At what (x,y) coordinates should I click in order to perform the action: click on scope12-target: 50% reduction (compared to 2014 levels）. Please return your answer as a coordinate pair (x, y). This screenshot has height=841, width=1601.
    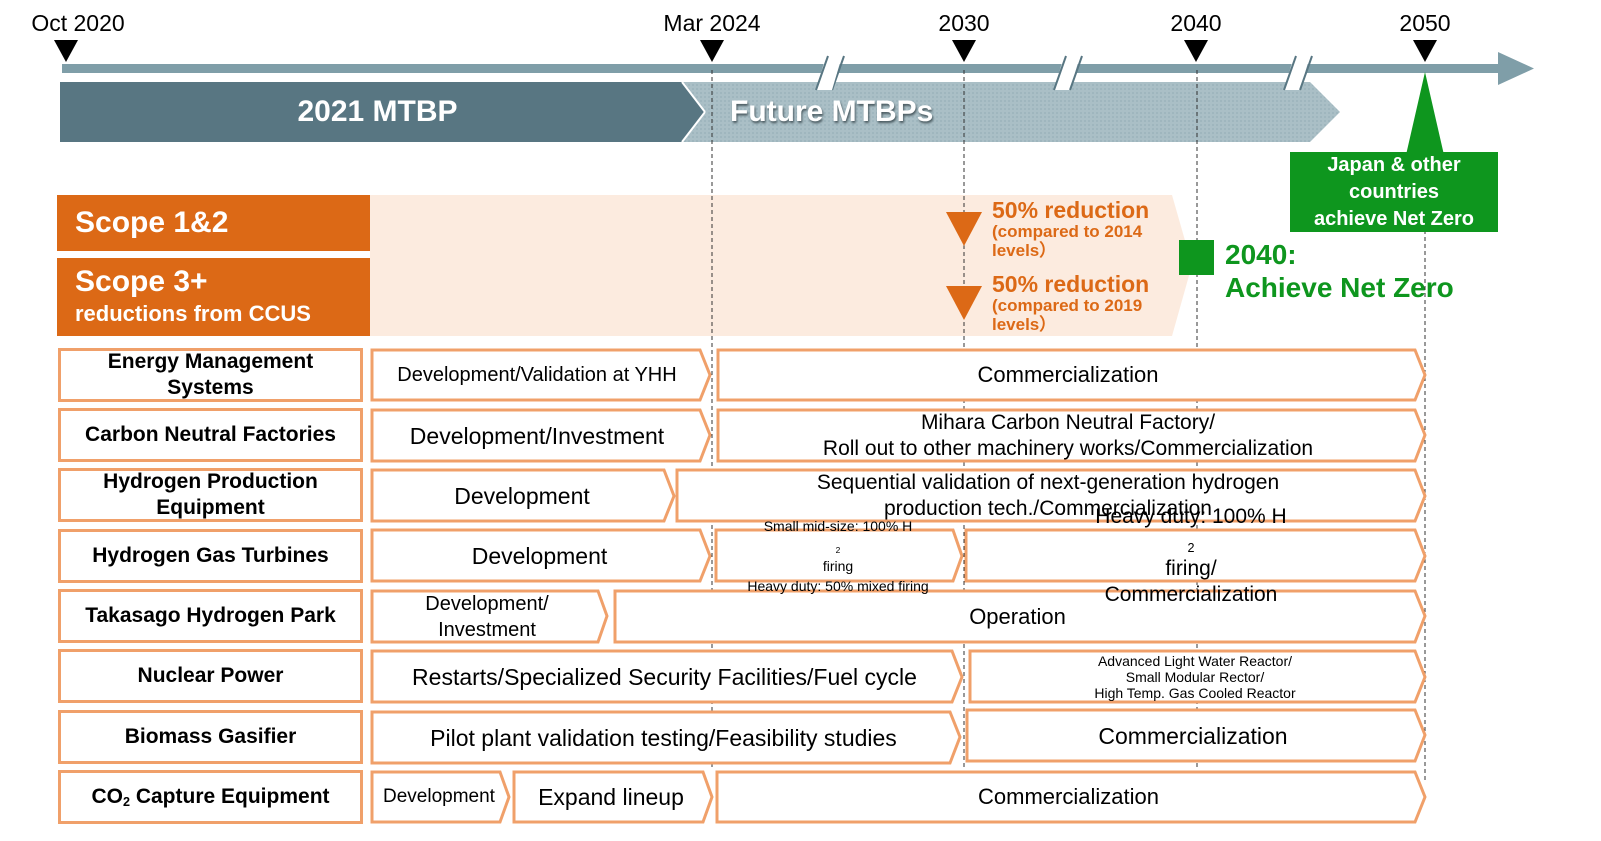
    Looking at the image, I should click on (1070, 229).